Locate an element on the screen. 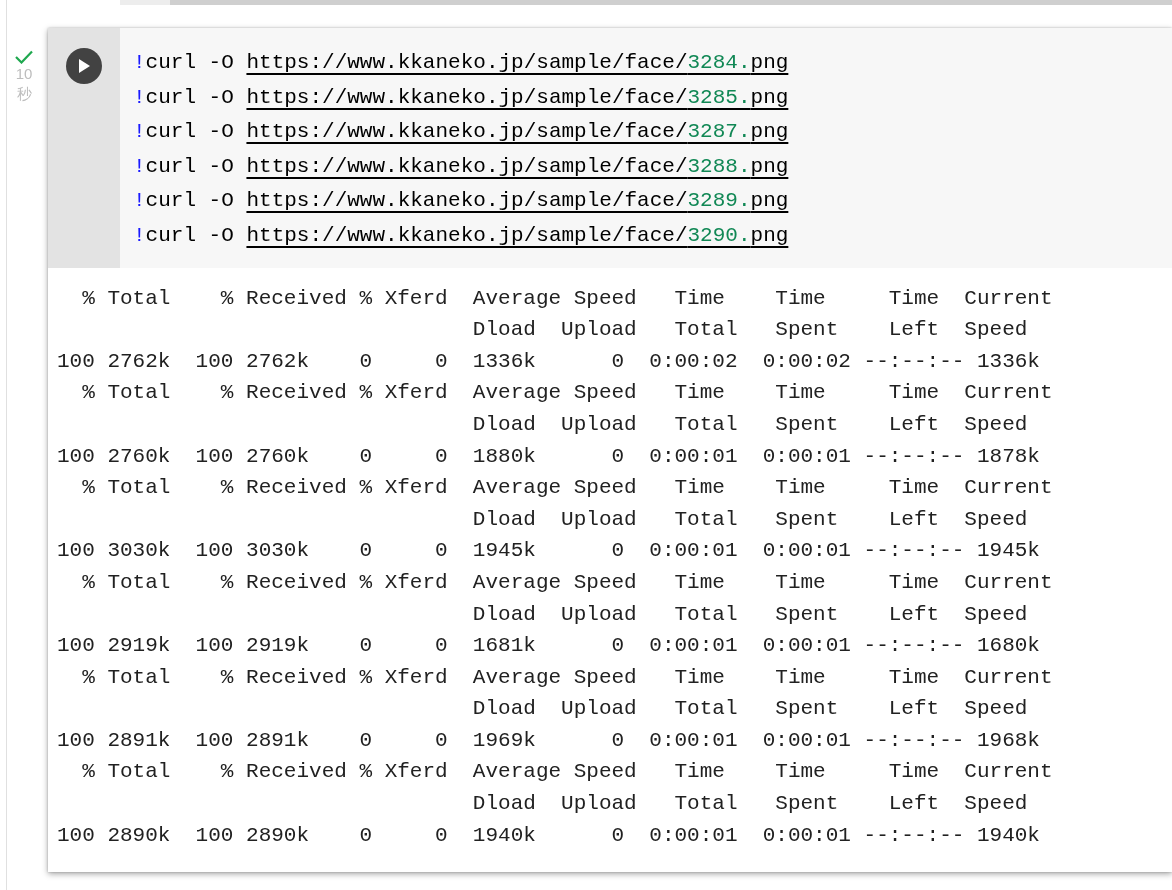  code-line: !curl -O https://www.kkaneko.jp/sample/face/3287.png is located at coordinates (461, 132).